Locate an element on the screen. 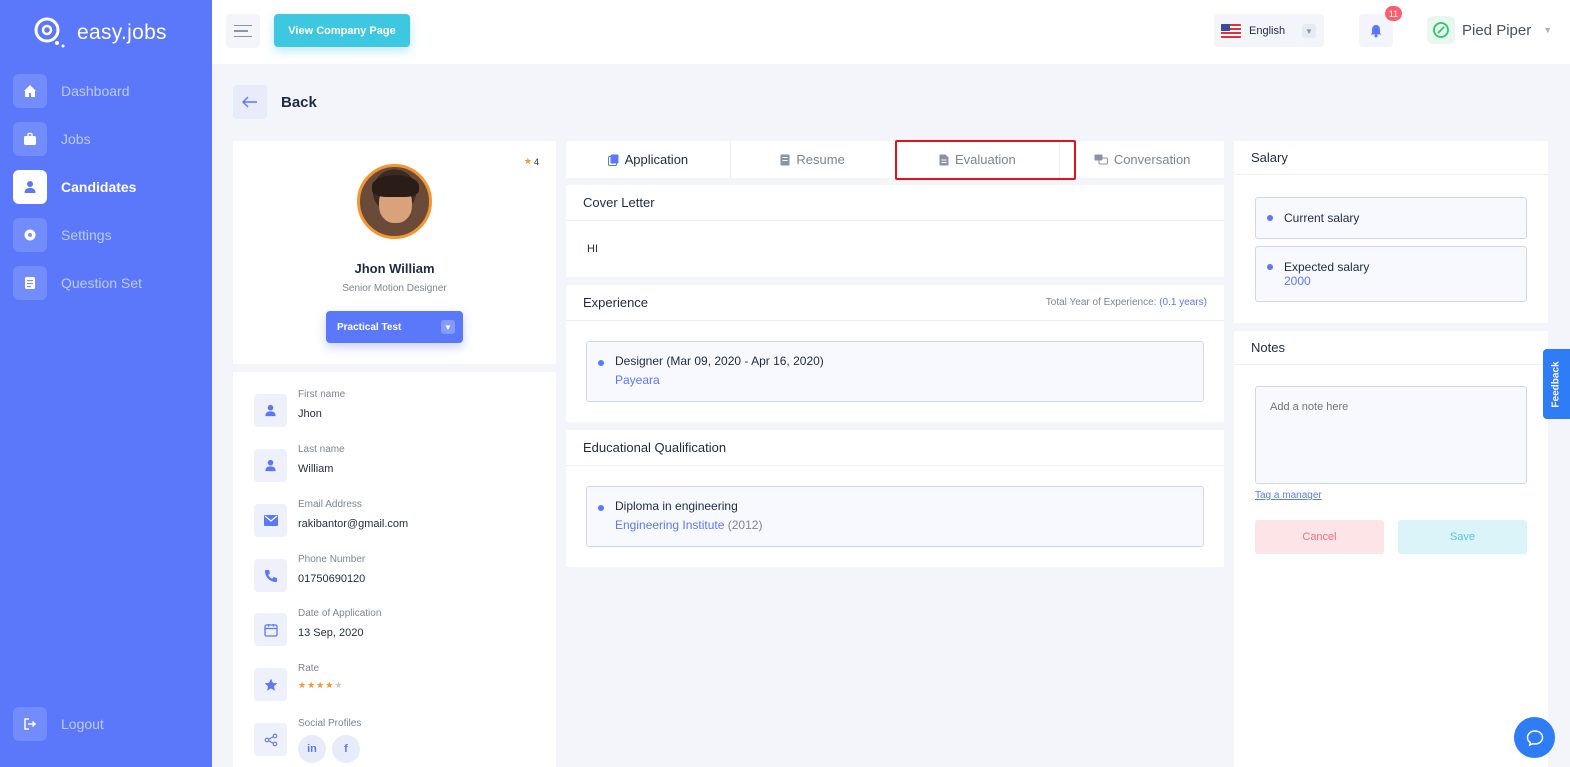 The height and width of the screenshot is (767, 1570). company-switcher: Pied Piper ▼ is located at coordinates (1489, 30).